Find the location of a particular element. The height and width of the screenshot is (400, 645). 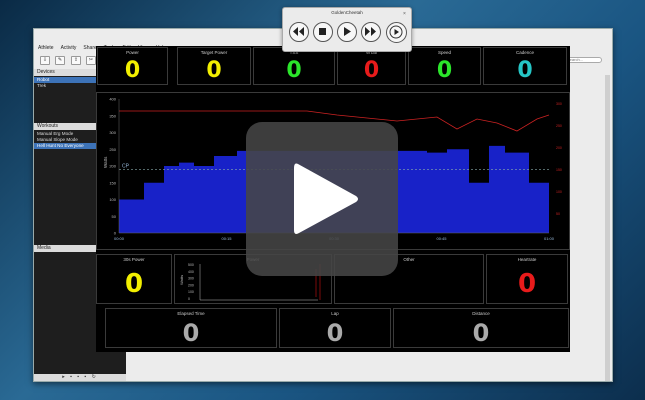

metric-label: Power is located at coordinates (132, 52).